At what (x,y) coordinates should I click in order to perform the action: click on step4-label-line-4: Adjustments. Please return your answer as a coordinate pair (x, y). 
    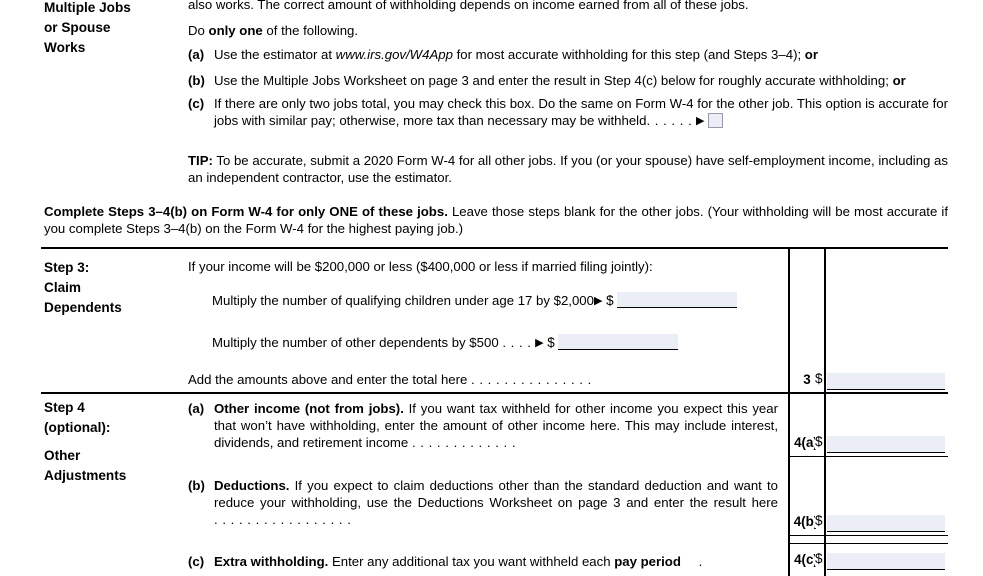
    Looking at the image, I should click on (85, 475).